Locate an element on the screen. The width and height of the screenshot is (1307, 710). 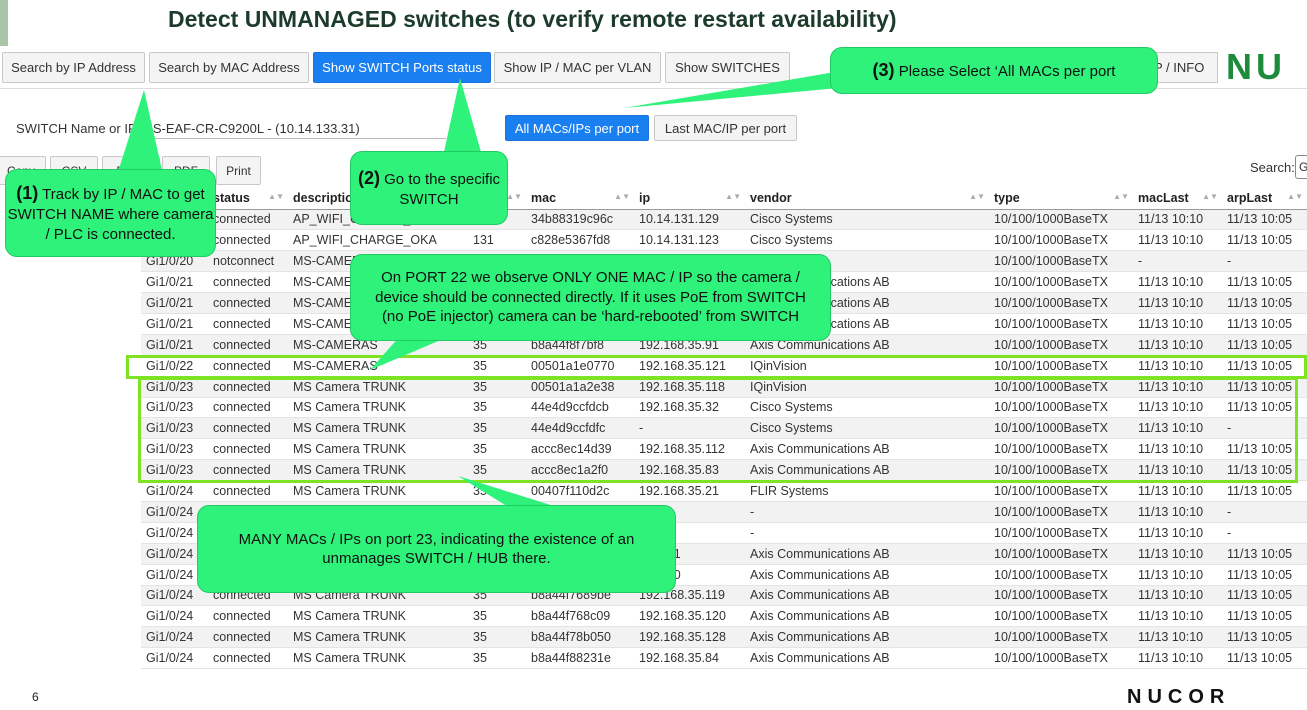
cell-ip: 10.14.131.129 is located at coordinates (689, 220).